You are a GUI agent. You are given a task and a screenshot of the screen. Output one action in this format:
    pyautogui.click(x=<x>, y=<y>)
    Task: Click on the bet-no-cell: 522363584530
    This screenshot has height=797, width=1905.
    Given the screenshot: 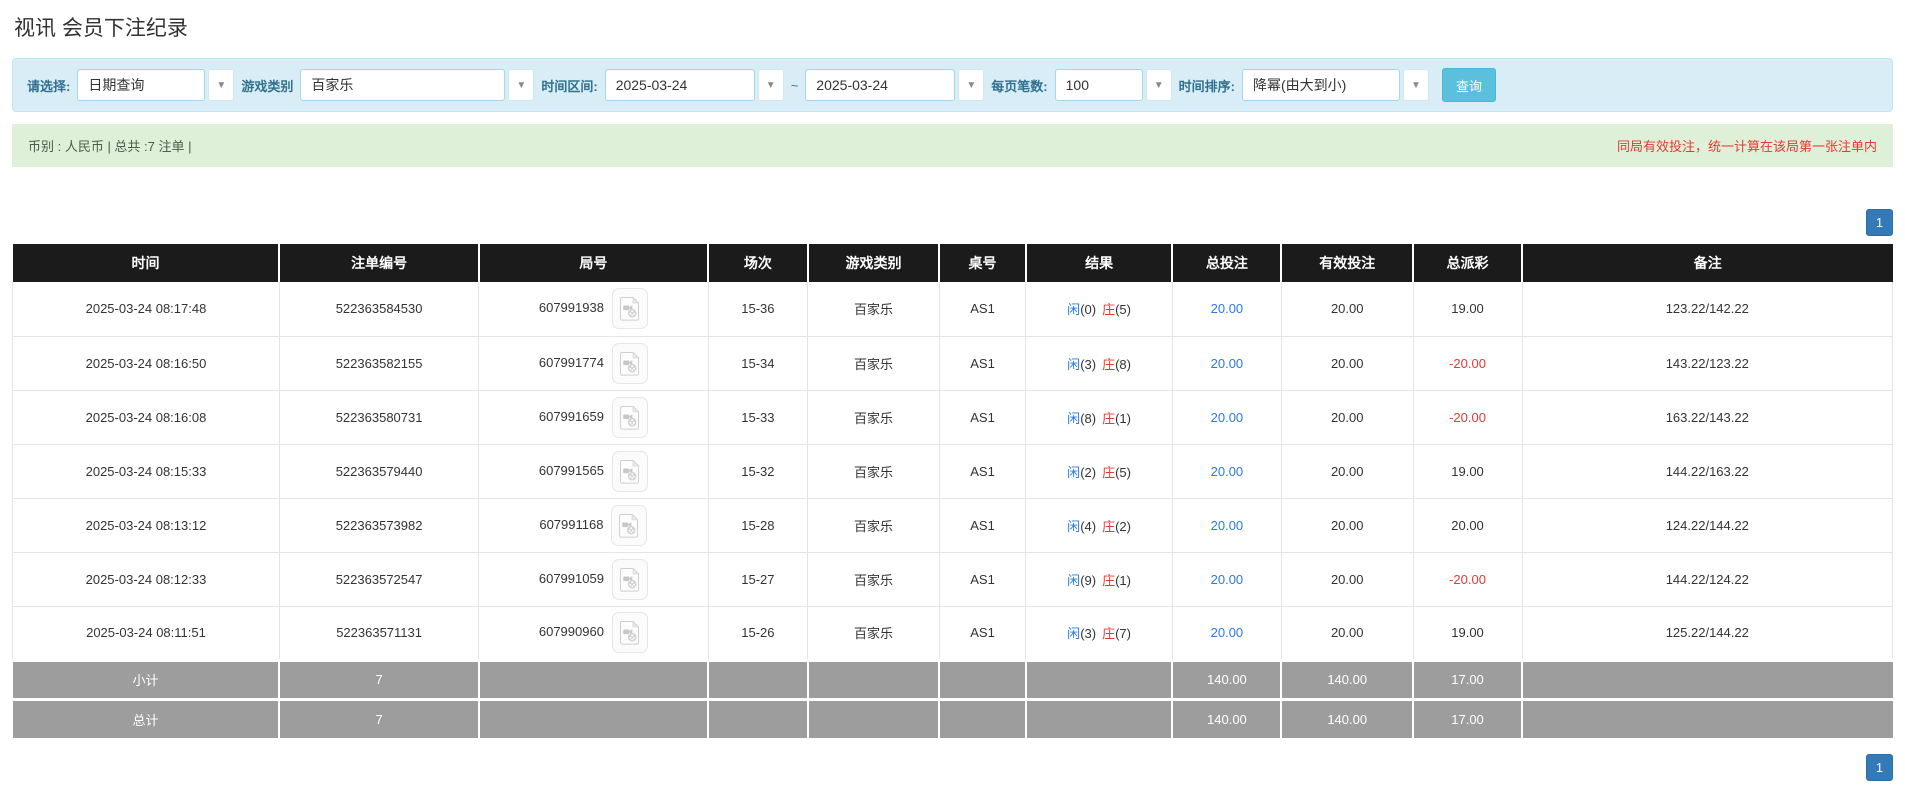 What is the action you would take?
    pyautogui.click(x=379, y=309)
    